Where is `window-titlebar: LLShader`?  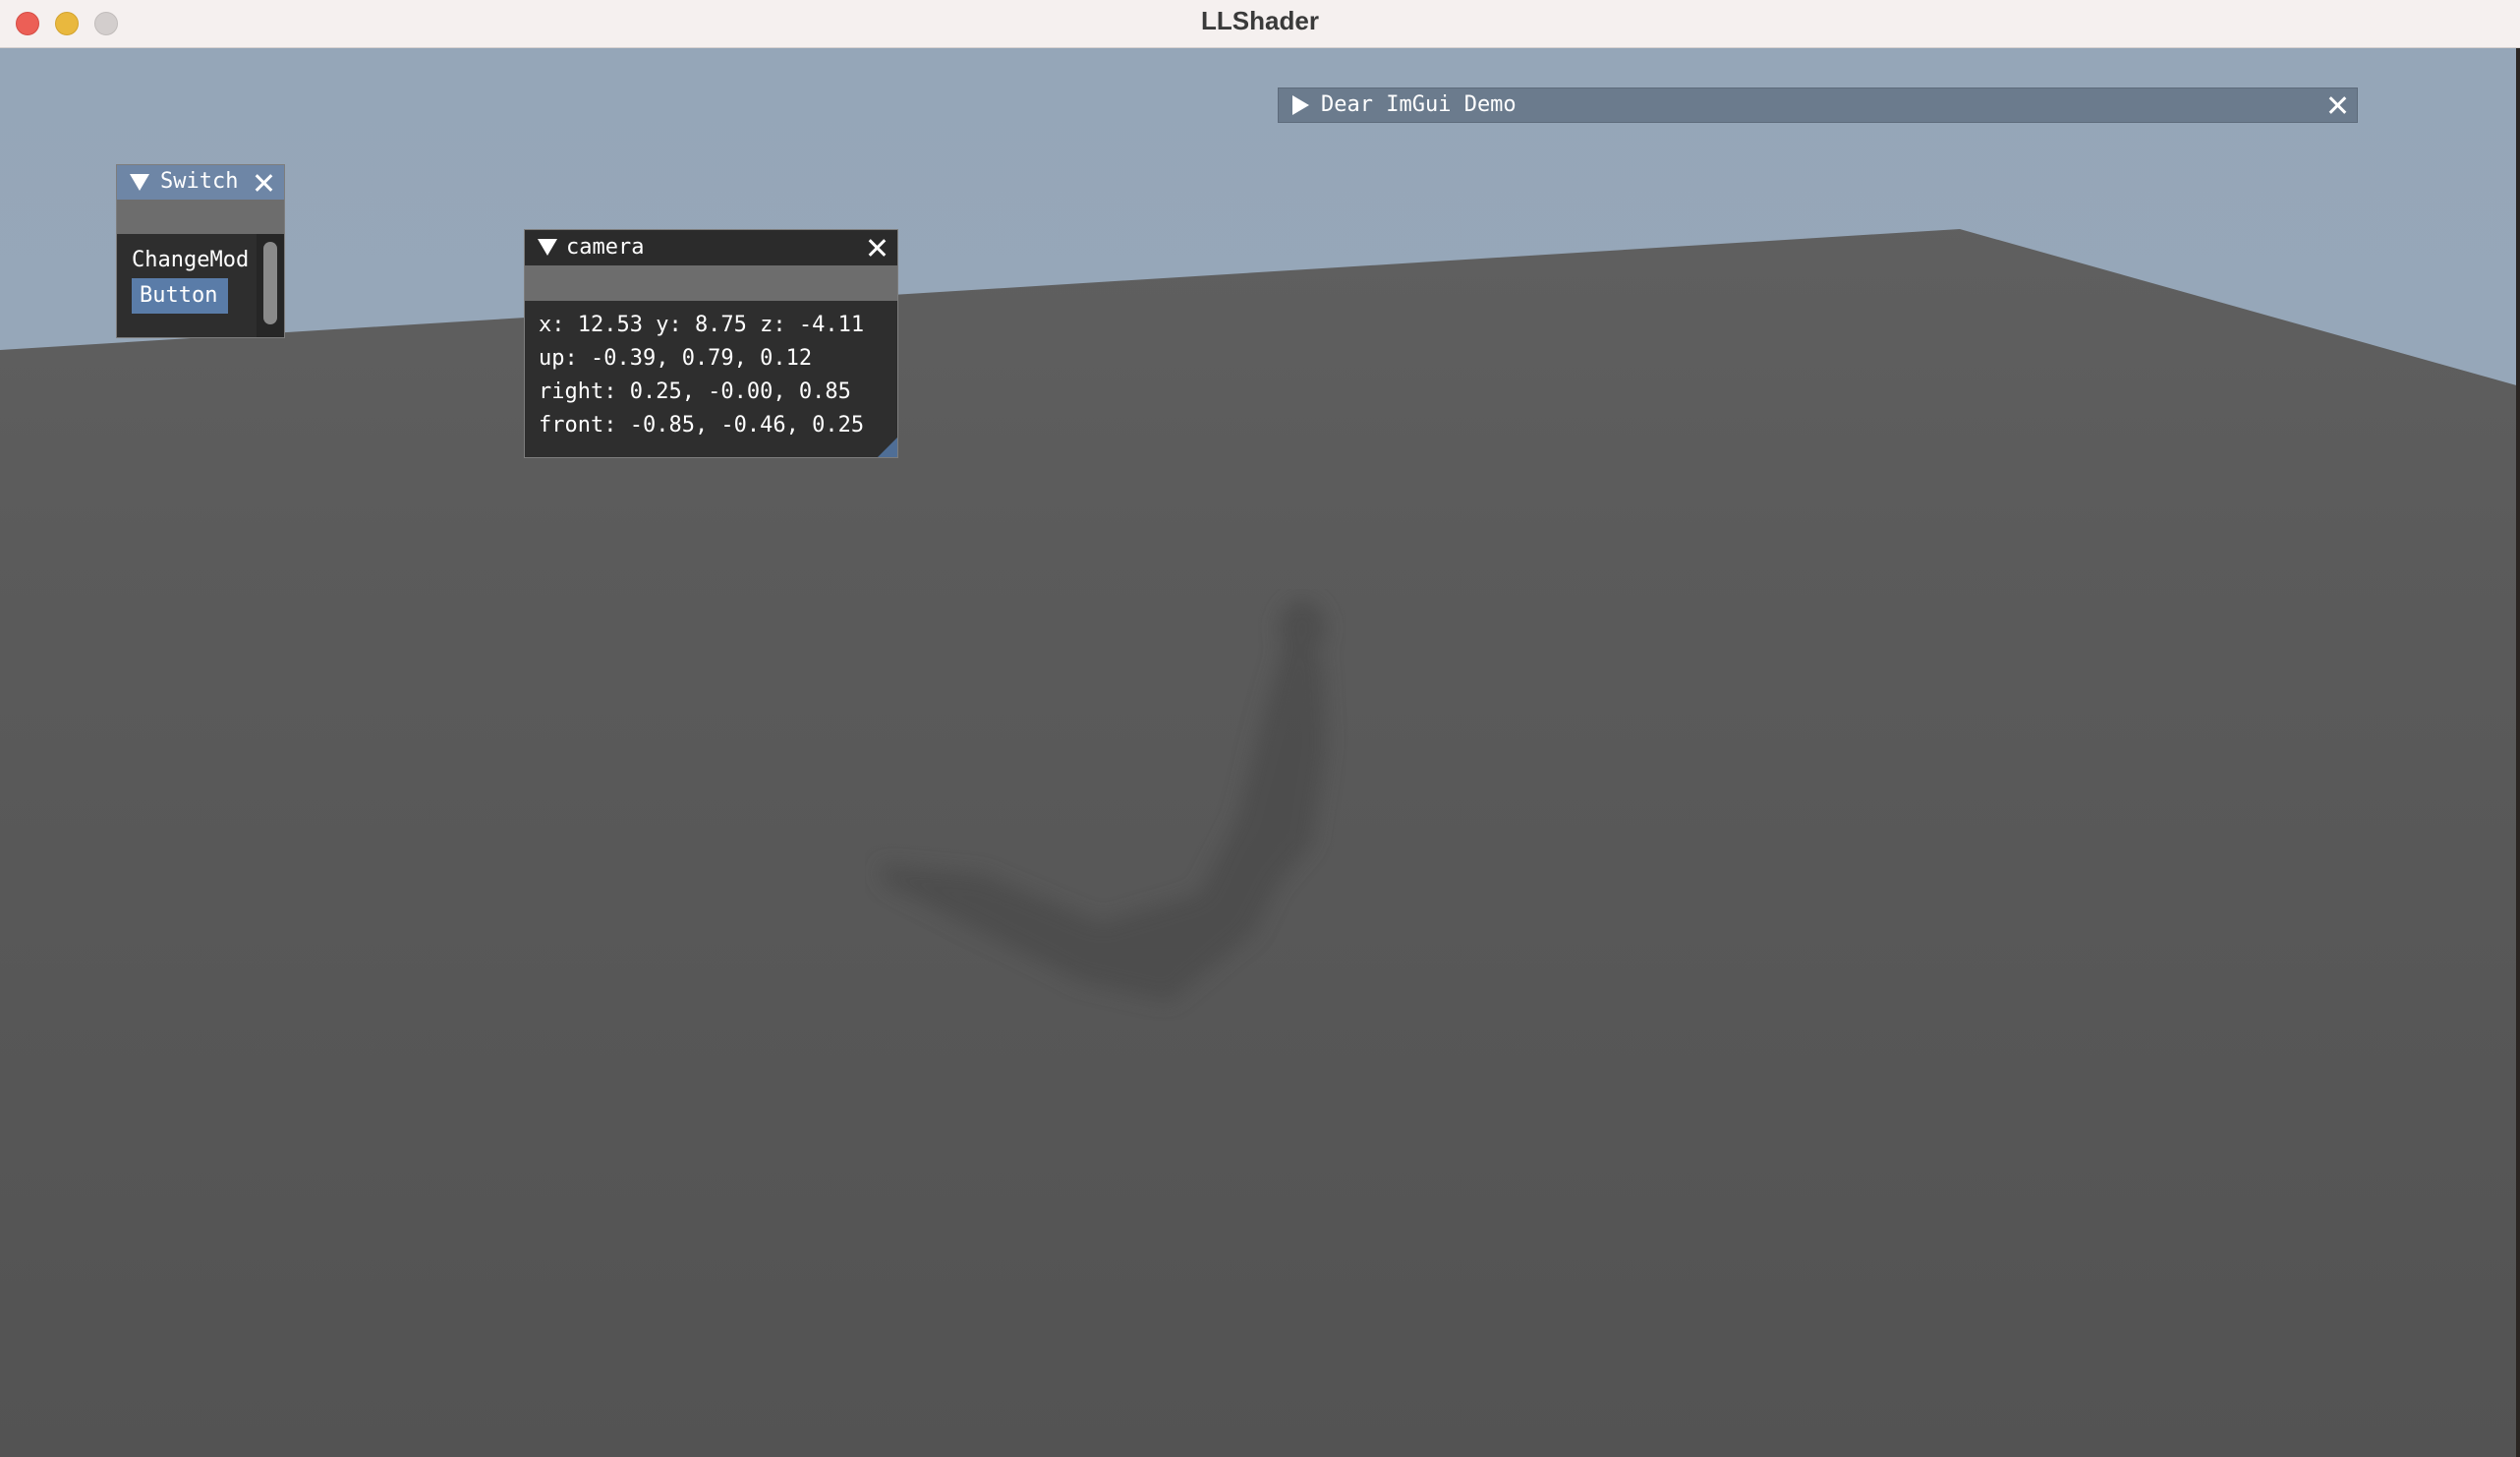
window-titlebar: LLShader is located at coordinates (1260, 24).